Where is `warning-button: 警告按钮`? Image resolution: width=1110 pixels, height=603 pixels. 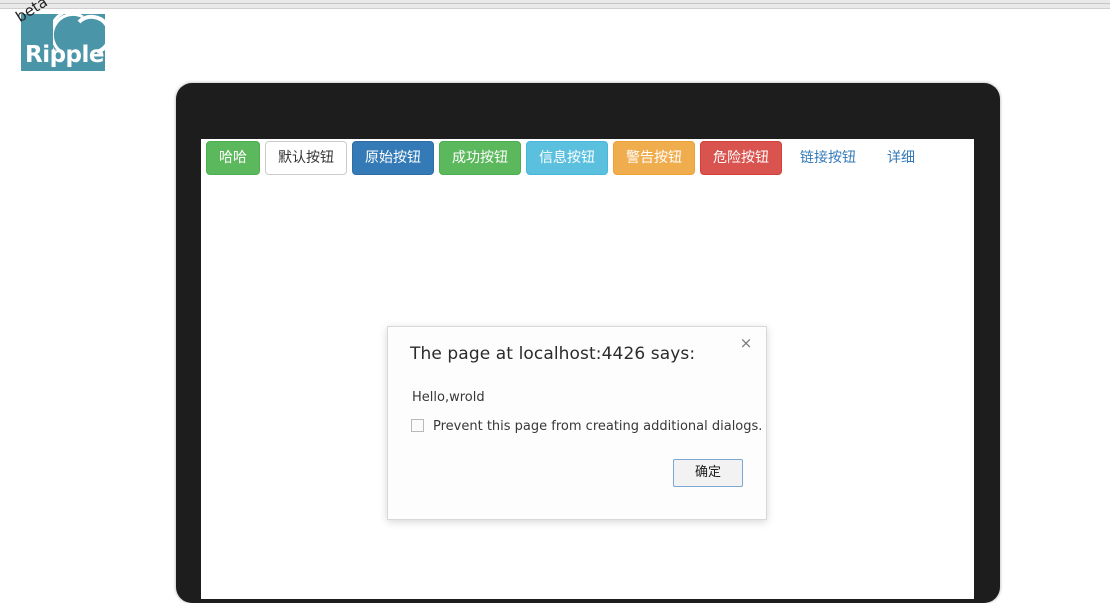
warning-button: 警告按钮 is located at coordinates (654, 158).